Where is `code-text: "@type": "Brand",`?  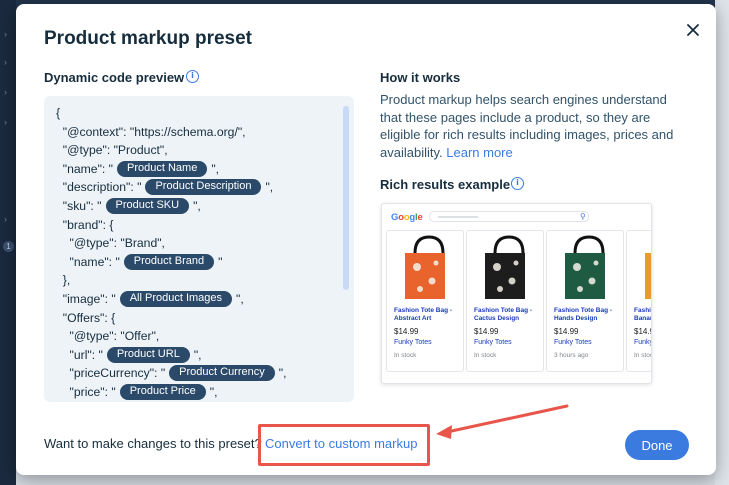
code-text: "@type": "Brand", is located at coordinates (110, 243).